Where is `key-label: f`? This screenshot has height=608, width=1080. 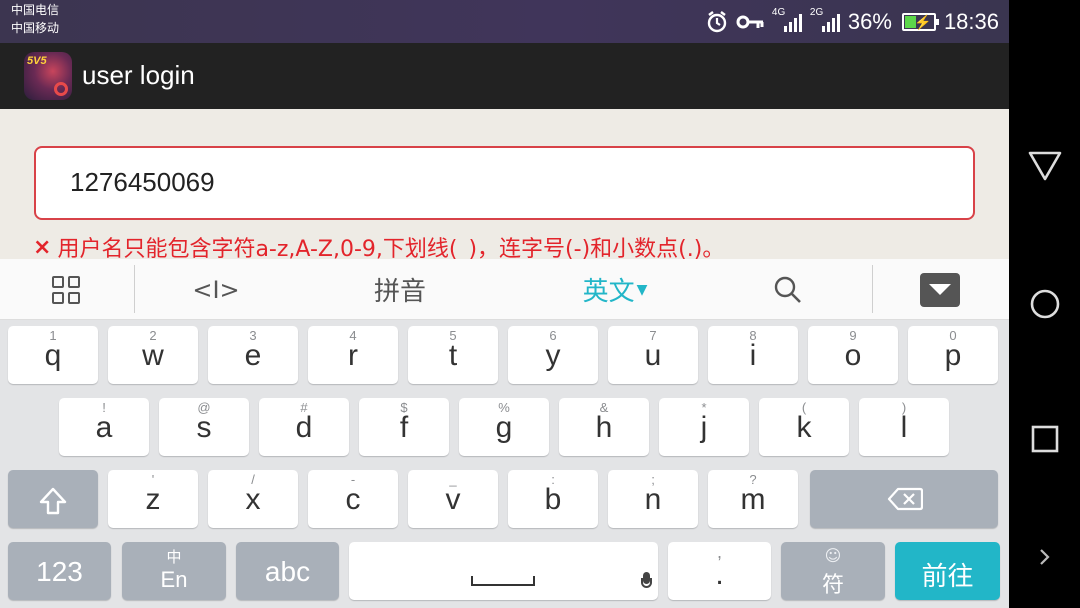
key-label: f is located at coordinates (404, 427).